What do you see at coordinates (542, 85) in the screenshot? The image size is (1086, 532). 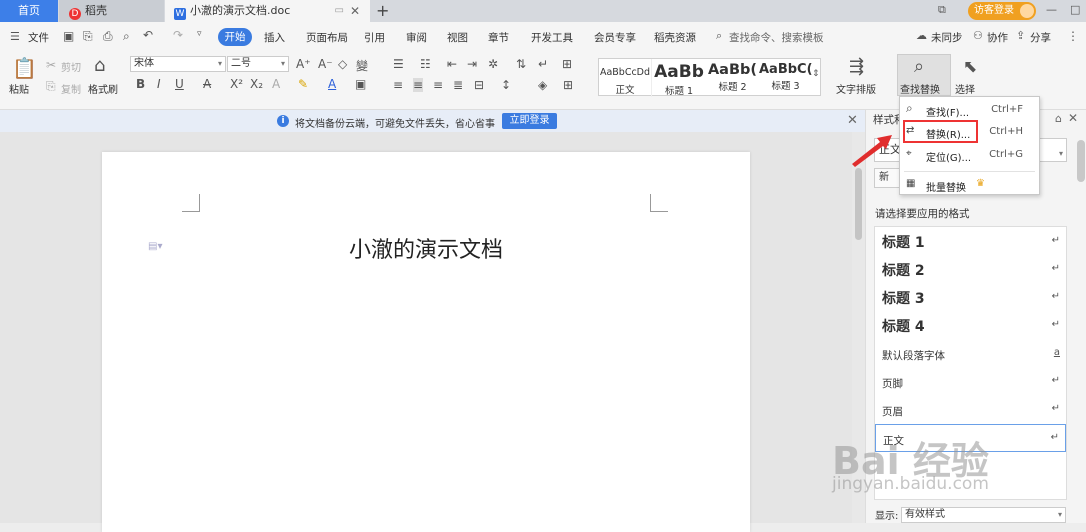 I see `shading-icon: ◈` at bounding box center [542, 85].